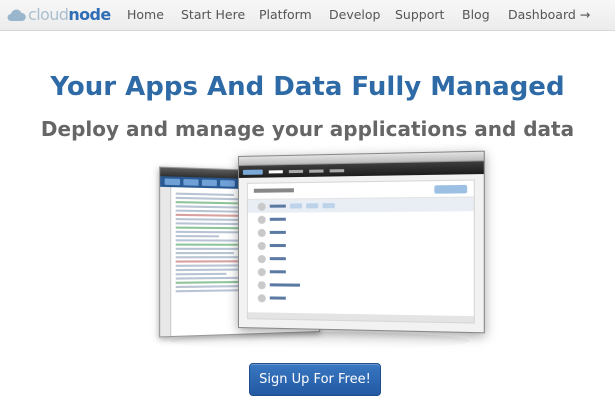  I want to click on nav-home: Home, so click(145, 15).